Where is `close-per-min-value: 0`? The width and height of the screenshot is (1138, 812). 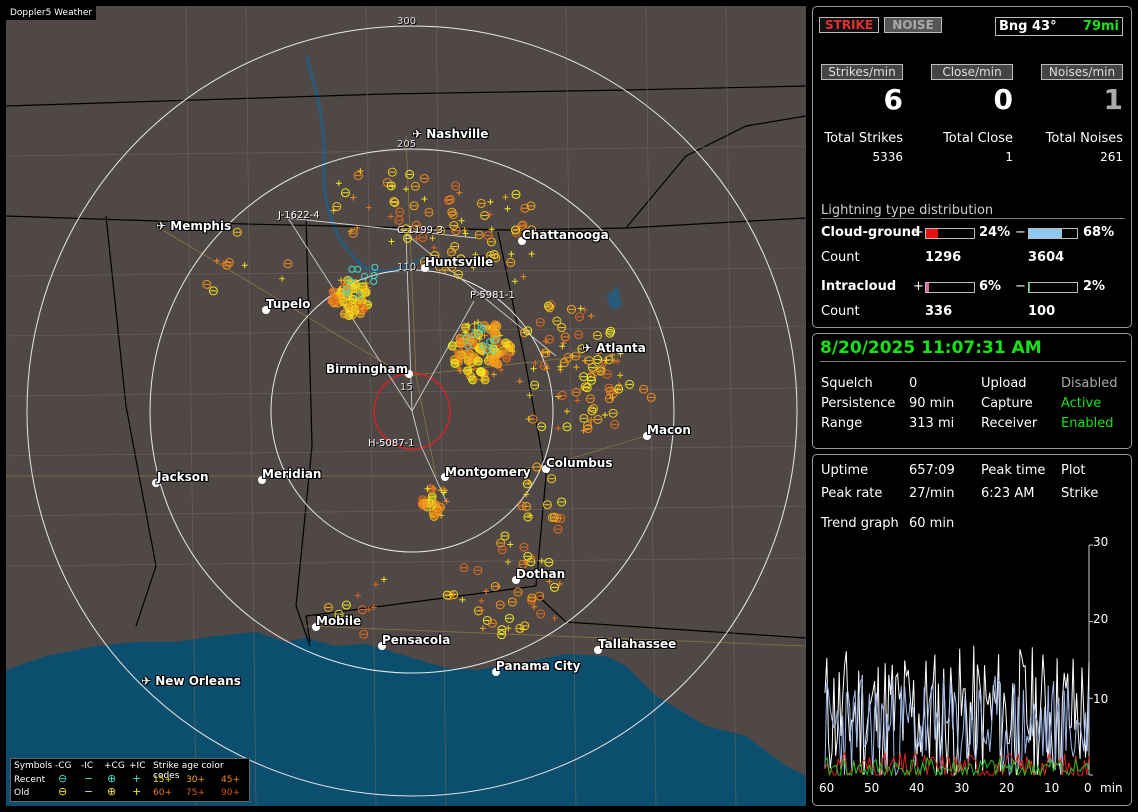 close-per-min-value: 0 is located at coordinates (1003, 99).